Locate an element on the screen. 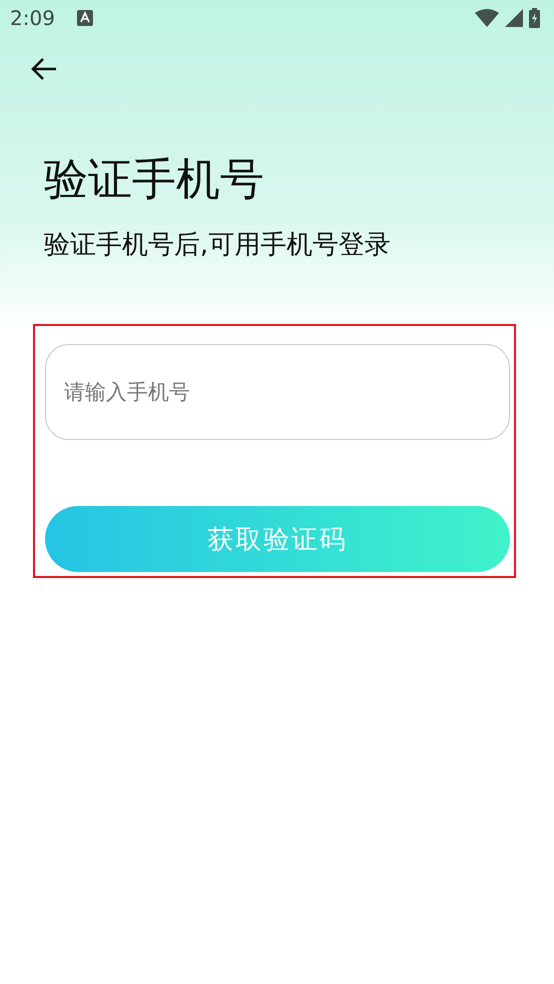 The height and width of the screenshot is (984, 554). signal-icon is located at coordinates (514, 18).